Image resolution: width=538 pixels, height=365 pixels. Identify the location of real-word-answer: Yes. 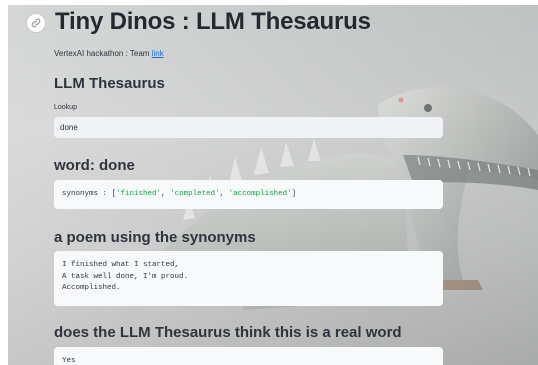
(69, 361).